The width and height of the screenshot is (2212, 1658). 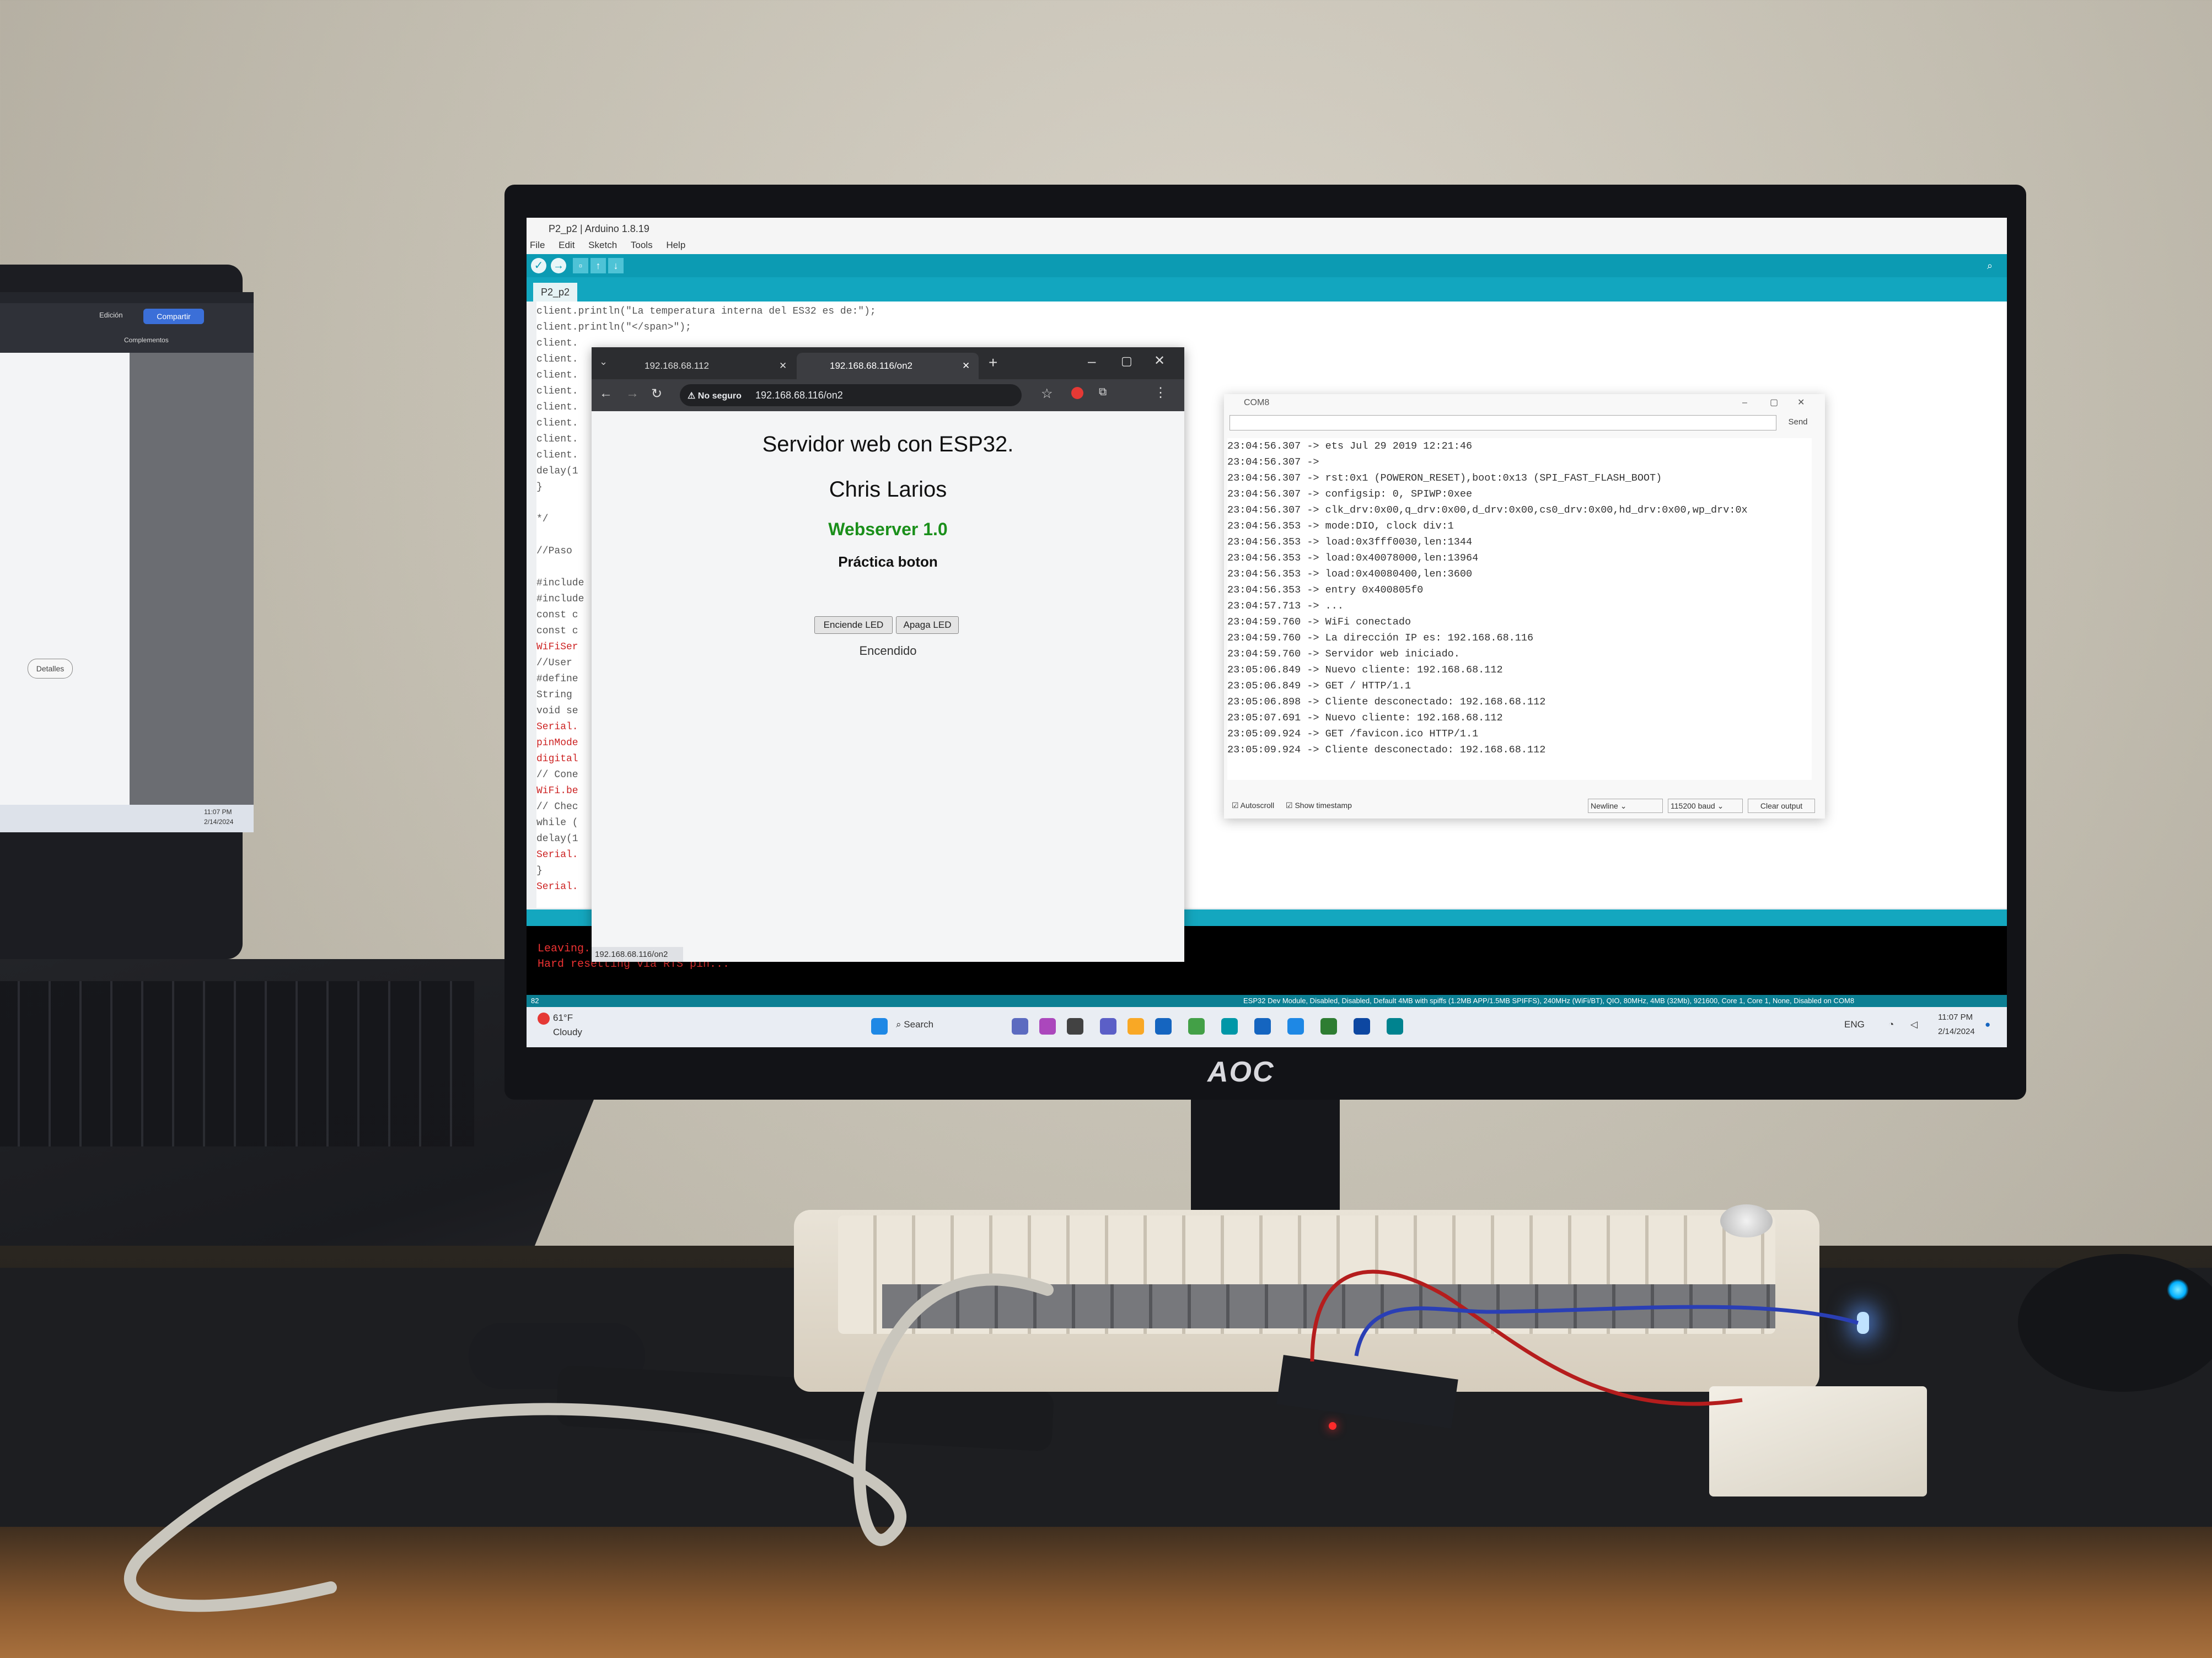 I want to click on blue-jumper-wire, so click(x=1606, y=1330).